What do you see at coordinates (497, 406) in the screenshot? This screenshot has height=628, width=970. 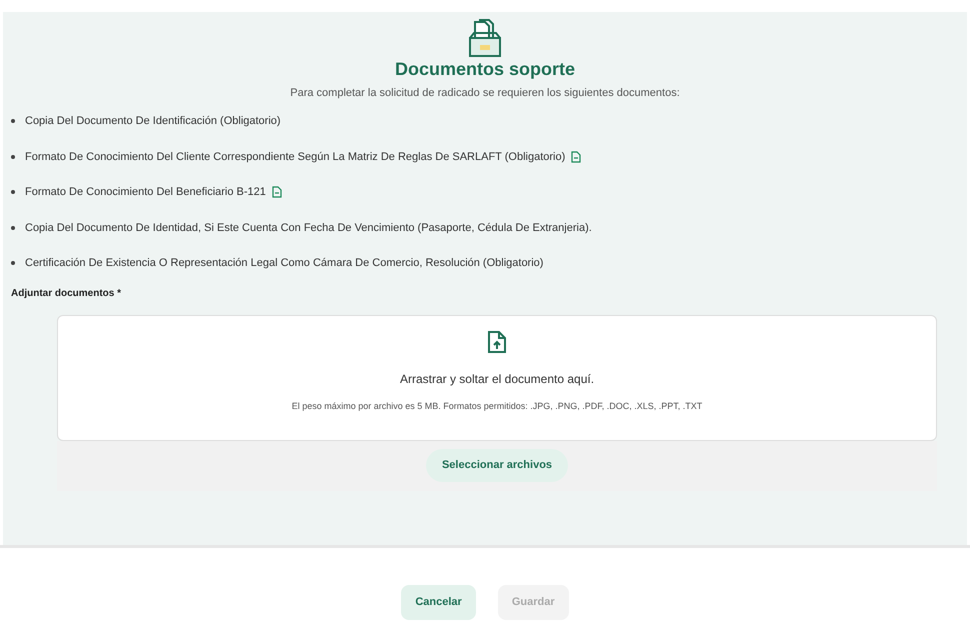 I see `upload-hint: El peso máximo por archivo es 5 MB. Formatos permitidos: .JPG, .PNG, .PDF, .DOC, .XLS, .PPT, .TXT` at bounding box center [497, 406].